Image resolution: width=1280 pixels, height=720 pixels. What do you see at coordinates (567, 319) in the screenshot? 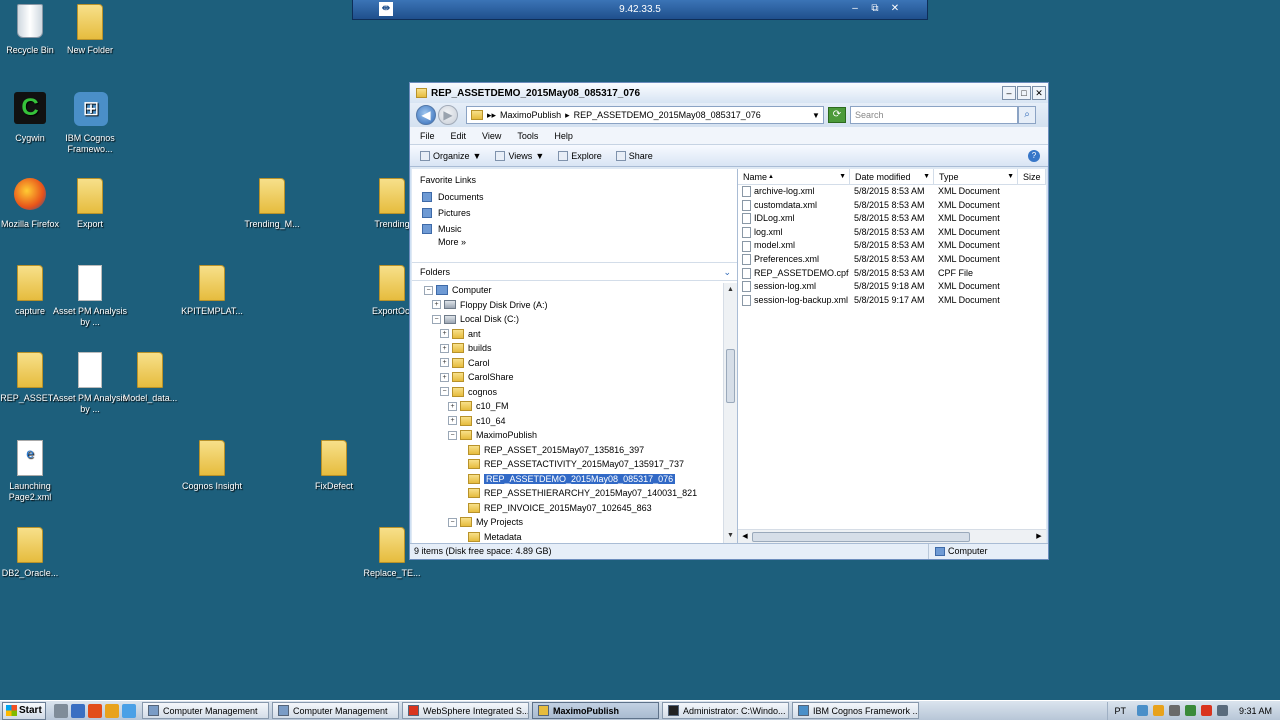
I see `tree-node: − Local Disk (C:)` at bounding box center [567, 319].